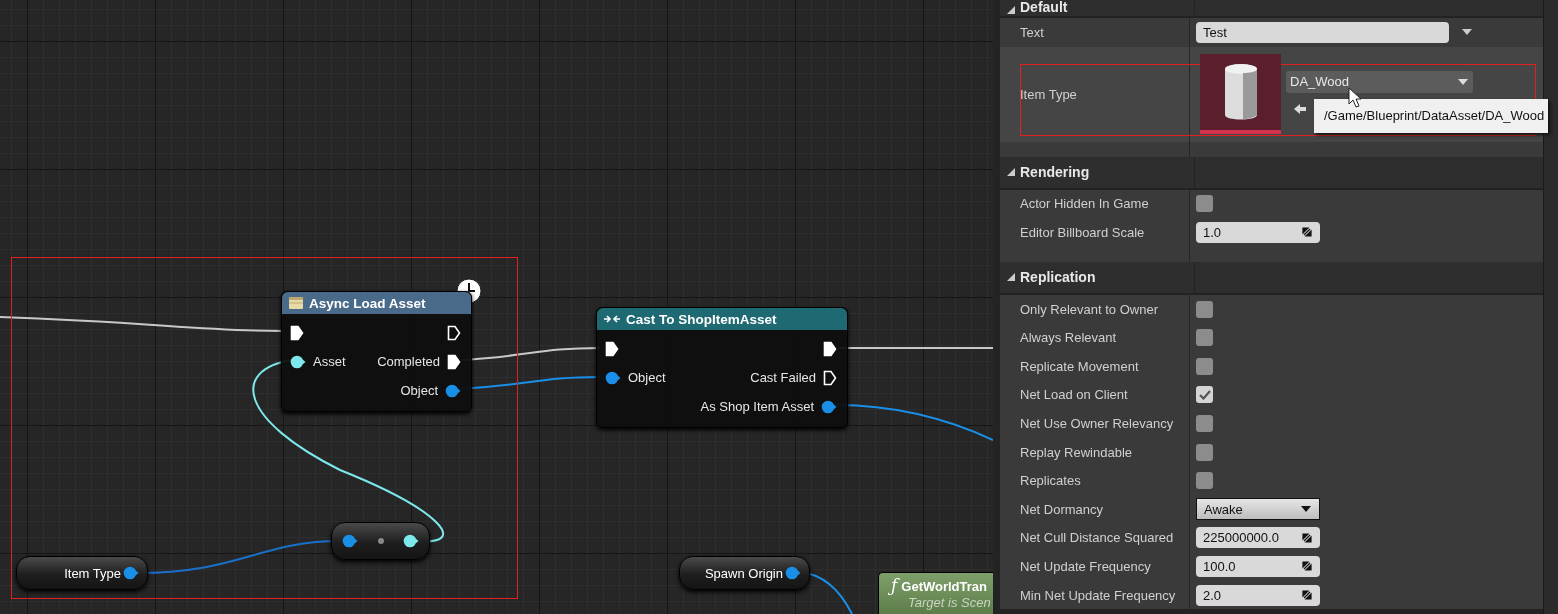 The width and height of the screenshot is (1558, 614). Describe the element at coordinates (701, 319) in the screenshot. I see `node-title: Cast To ShopItemAsset` at that location.